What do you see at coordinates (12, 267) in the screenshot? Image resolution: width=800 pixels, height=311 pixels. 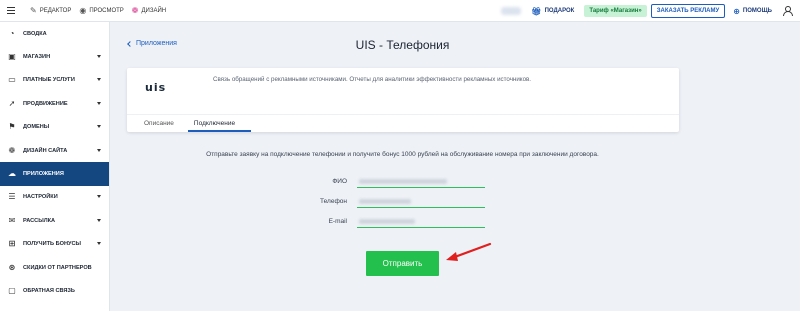 I see `discount-icon: ⊛` at bounding box center [12, 267].